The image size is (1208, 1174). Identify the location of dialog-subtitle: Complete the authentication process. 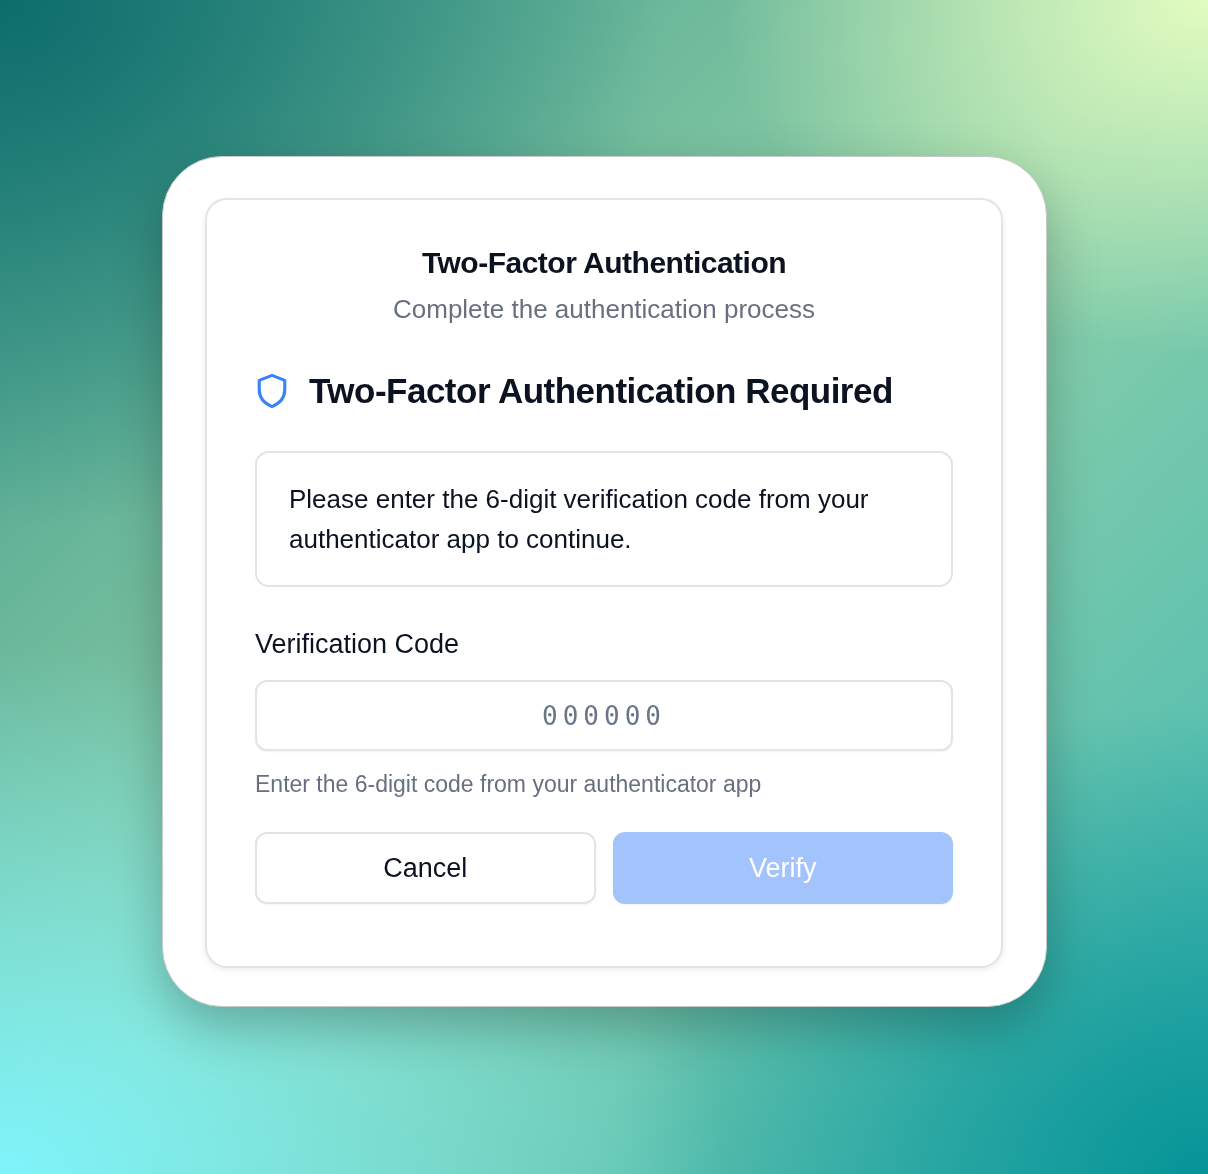
(604, 309).